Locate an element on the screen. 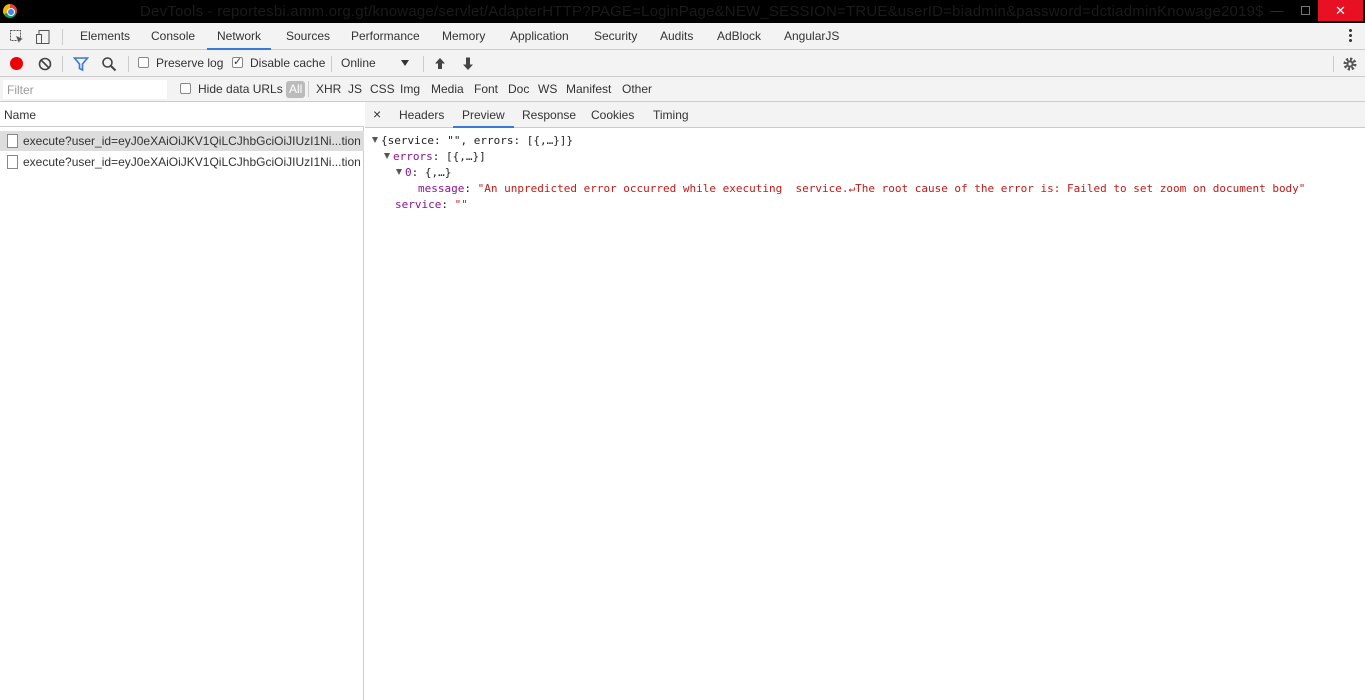 The height and width of the screenshot is (700, 1365). chevron-down-icon is located at coordinates (405, 63).